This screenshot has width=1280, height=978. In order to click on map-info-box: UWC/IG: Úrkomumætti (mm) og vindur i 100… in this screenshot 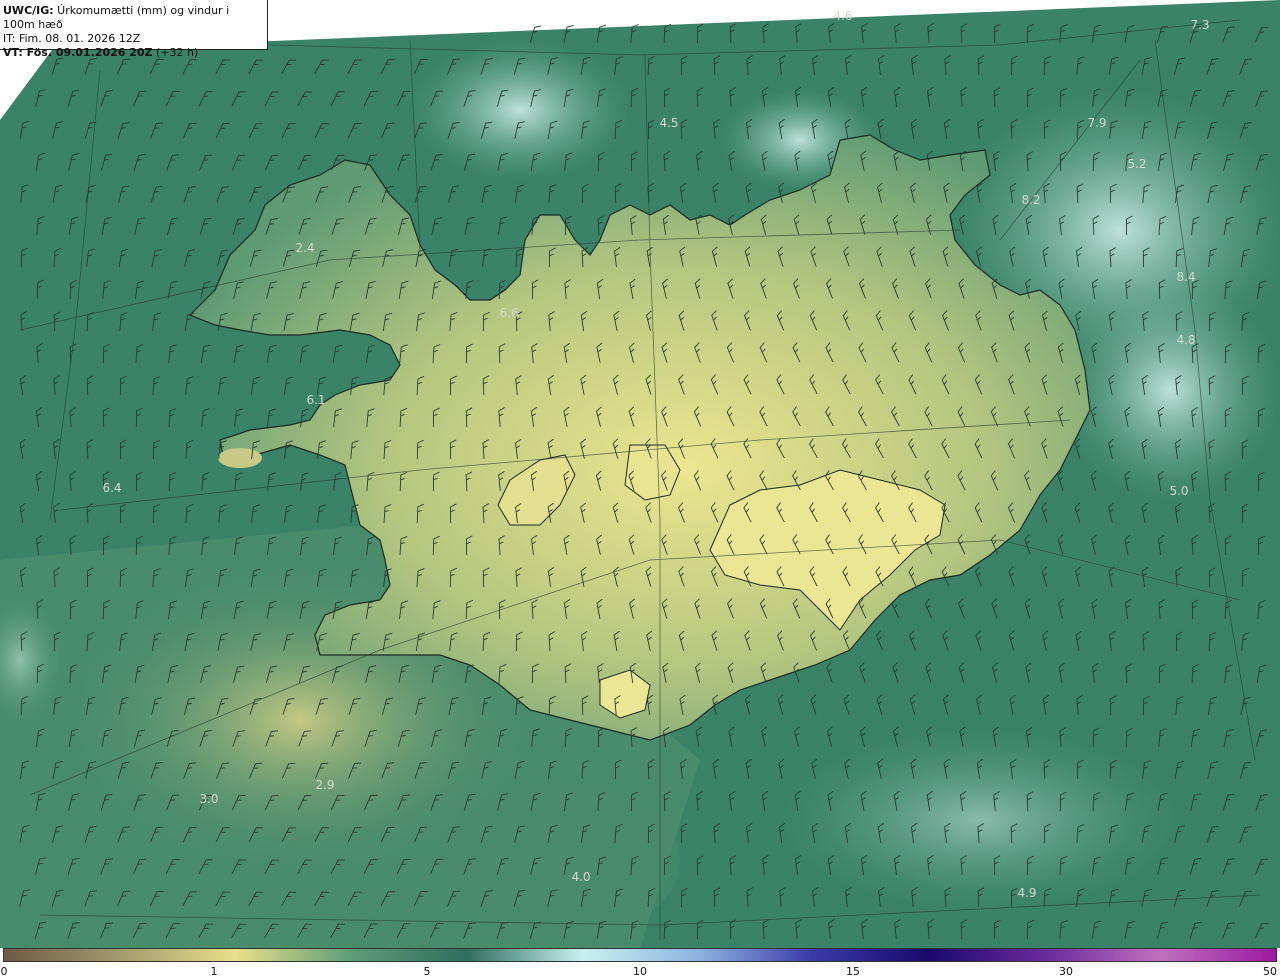, I will do `click(134, 29)`.